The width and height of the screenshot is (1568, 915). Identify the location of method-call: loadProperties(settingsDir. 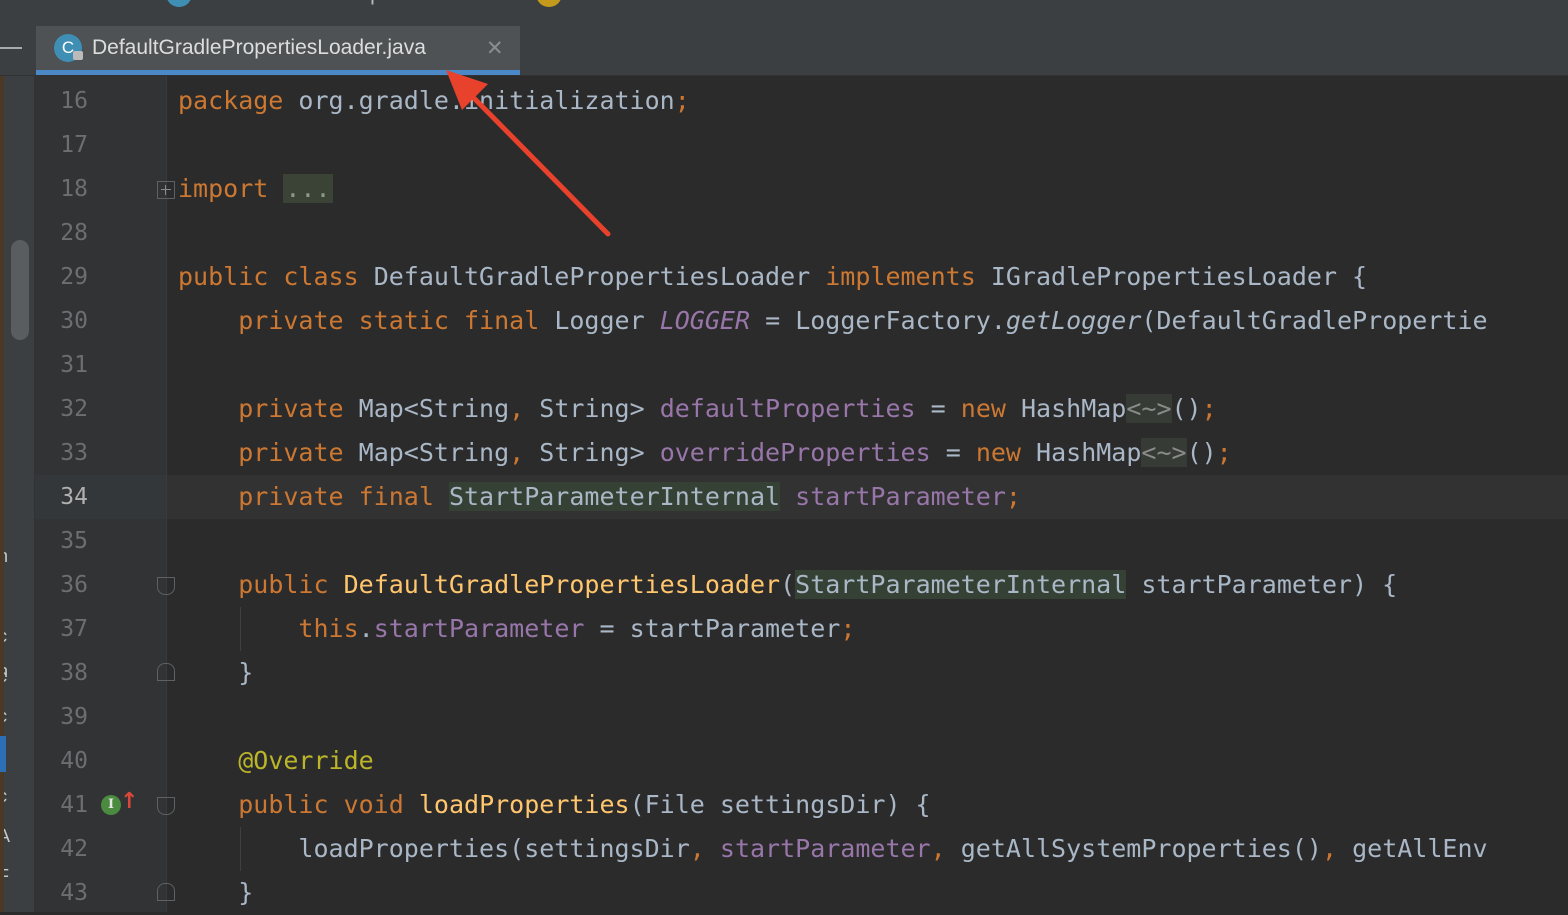
(494, 848).